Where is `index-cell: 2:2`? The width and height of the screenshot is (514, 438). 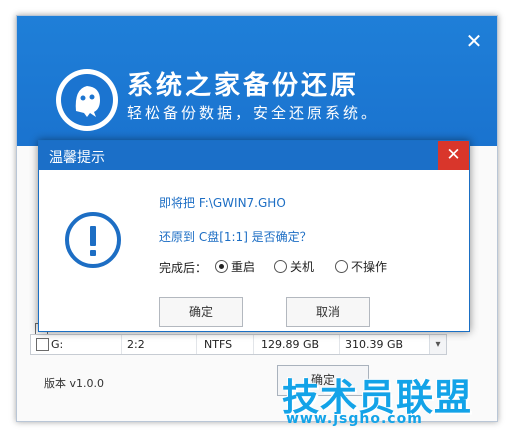 index-cell: 2:2 is located at coordinates (136, 344).